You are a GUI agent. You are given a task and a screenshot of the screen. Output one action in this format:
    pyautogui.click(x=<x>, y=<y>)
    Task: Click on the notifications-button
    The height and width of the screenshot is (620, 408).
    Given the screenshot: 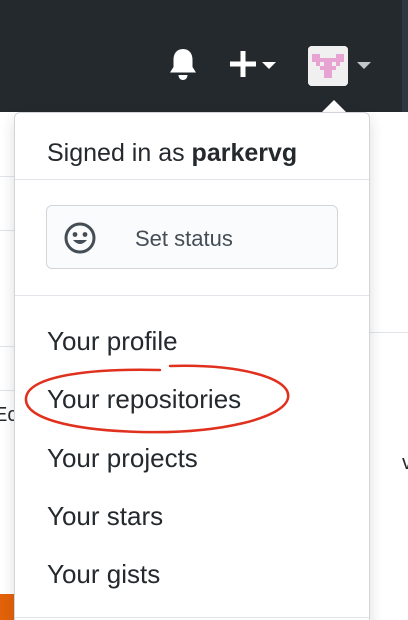 What is the action you would take?
    pyautogui.click(x=183, y=64)
    